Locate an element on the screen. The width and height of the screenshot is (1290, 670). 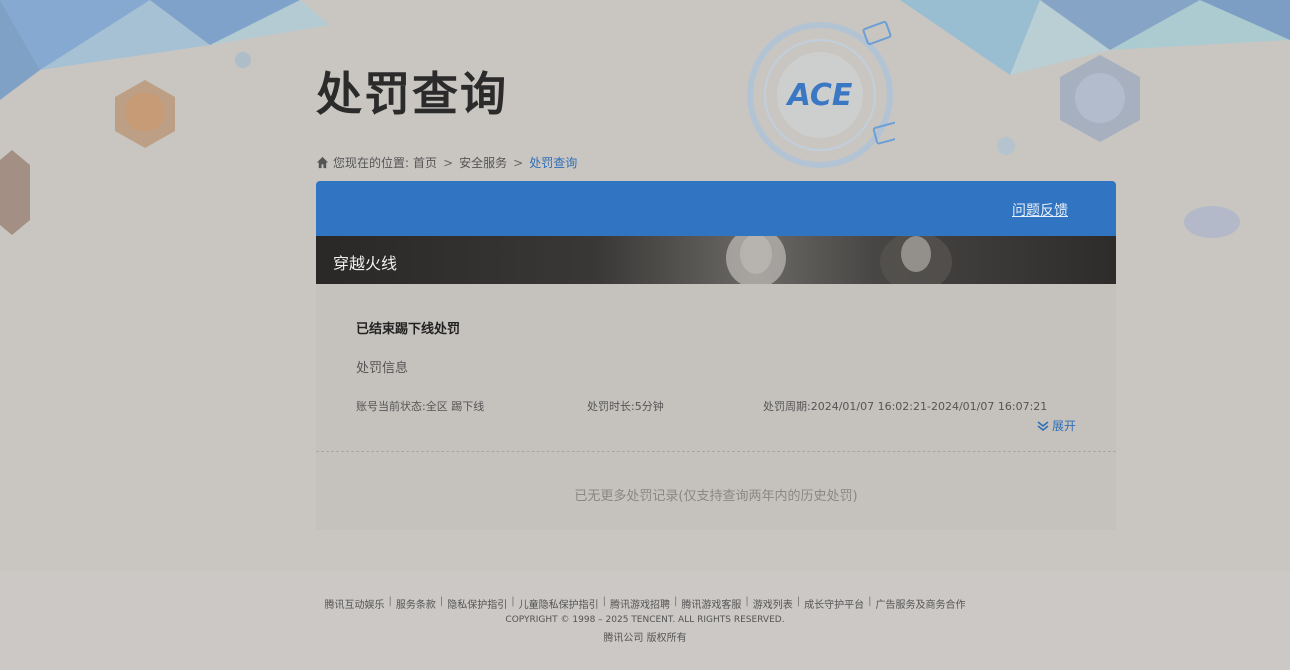
footer-link-growth-guard: 成长守护平台 is located at coordinates (834, 603).